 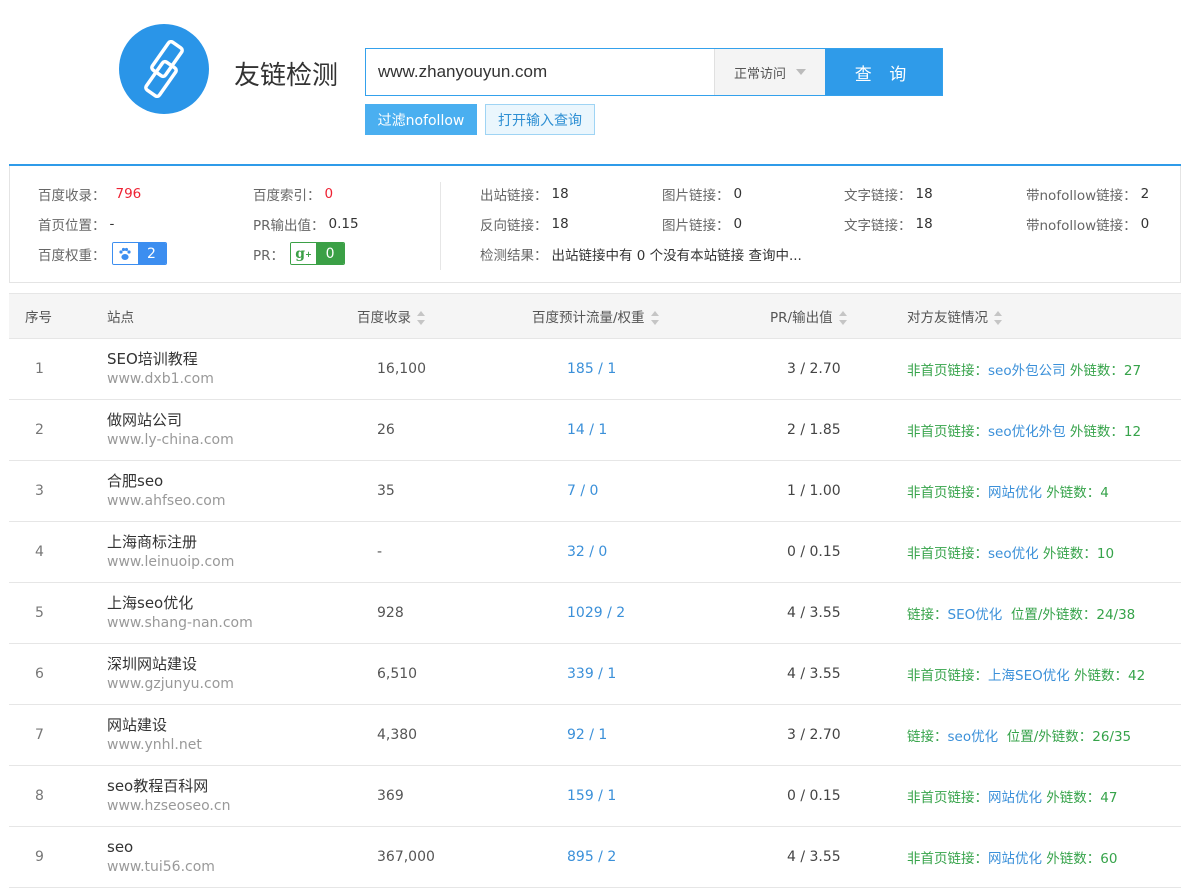 What do you see at coordinates (1081, 196) in the screenshot?
I see `stat-label: 带nofollow链接：` at bounding box center [1081, 196].